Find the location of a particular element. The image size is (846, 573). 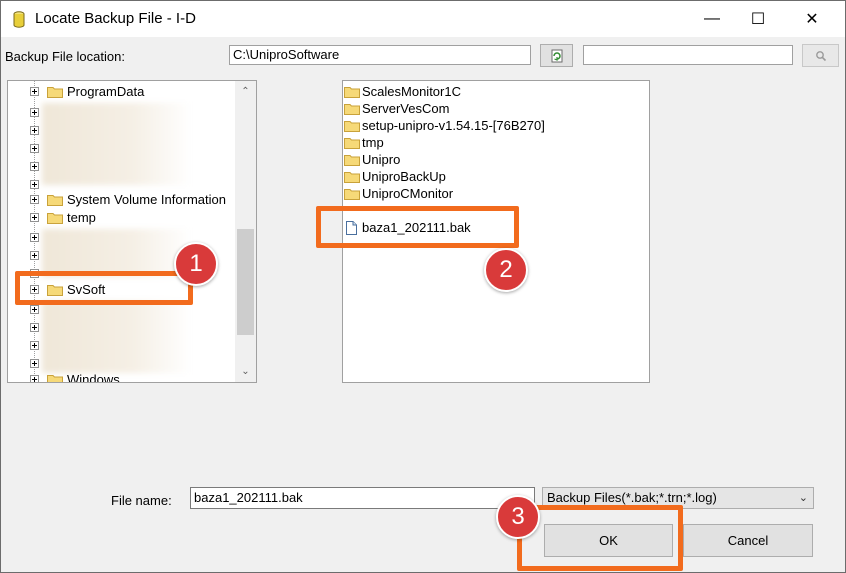

tree-item-label: SvSoft is located at coordinates (86, 289).